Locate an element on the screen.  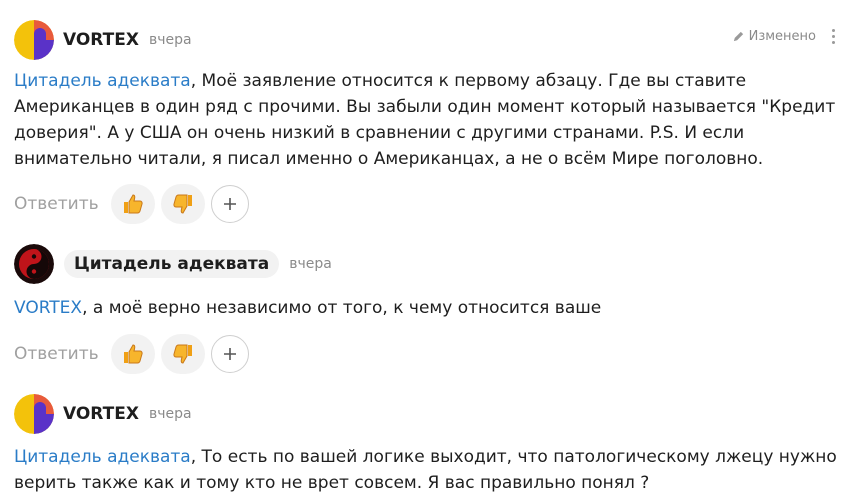
more-vertical-icon is located at coordinates (833, 36).